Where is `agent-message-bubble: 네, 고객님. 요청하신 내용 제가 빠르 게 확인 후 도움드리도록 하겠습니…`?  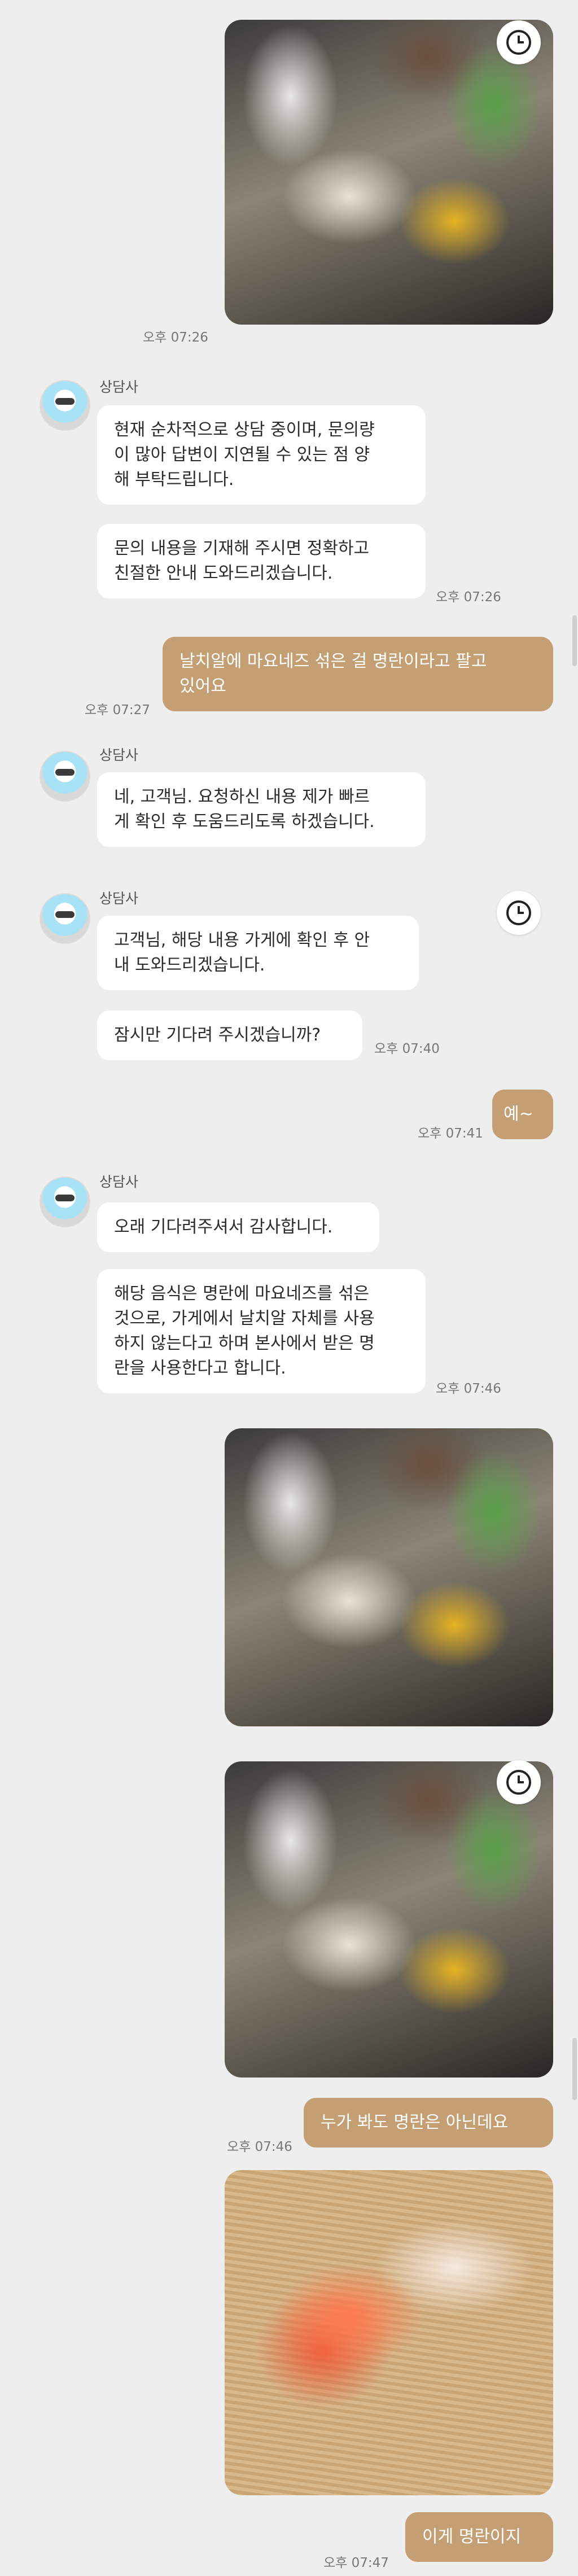 agent-message-bubble: 네, 고객님. 요청하신 내용 제가 빠르 게 확인 후 도움드리도록 하겠습니… is located at coordinates (261, 809).